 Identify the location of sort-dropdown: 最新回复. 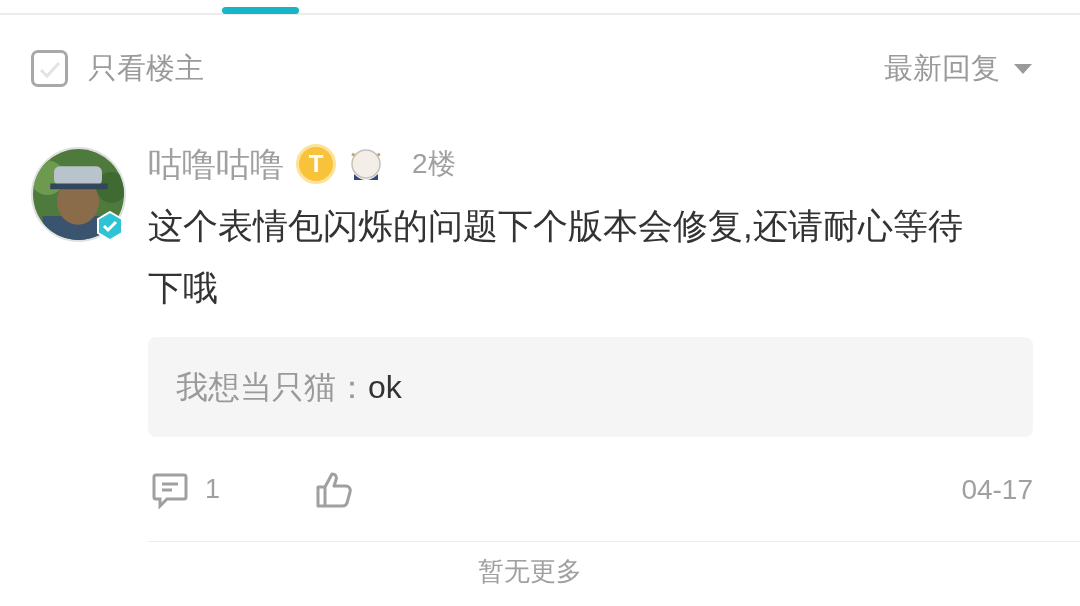
(958, 69).